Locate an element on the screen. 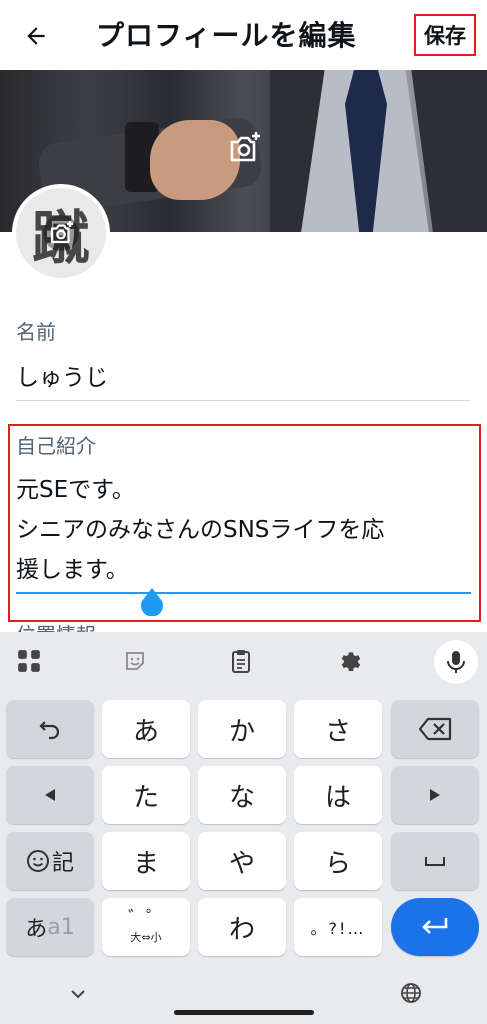 The width and height of the screenshot is (487, 1024). key-ta: た is located at coordinates (146, 795).